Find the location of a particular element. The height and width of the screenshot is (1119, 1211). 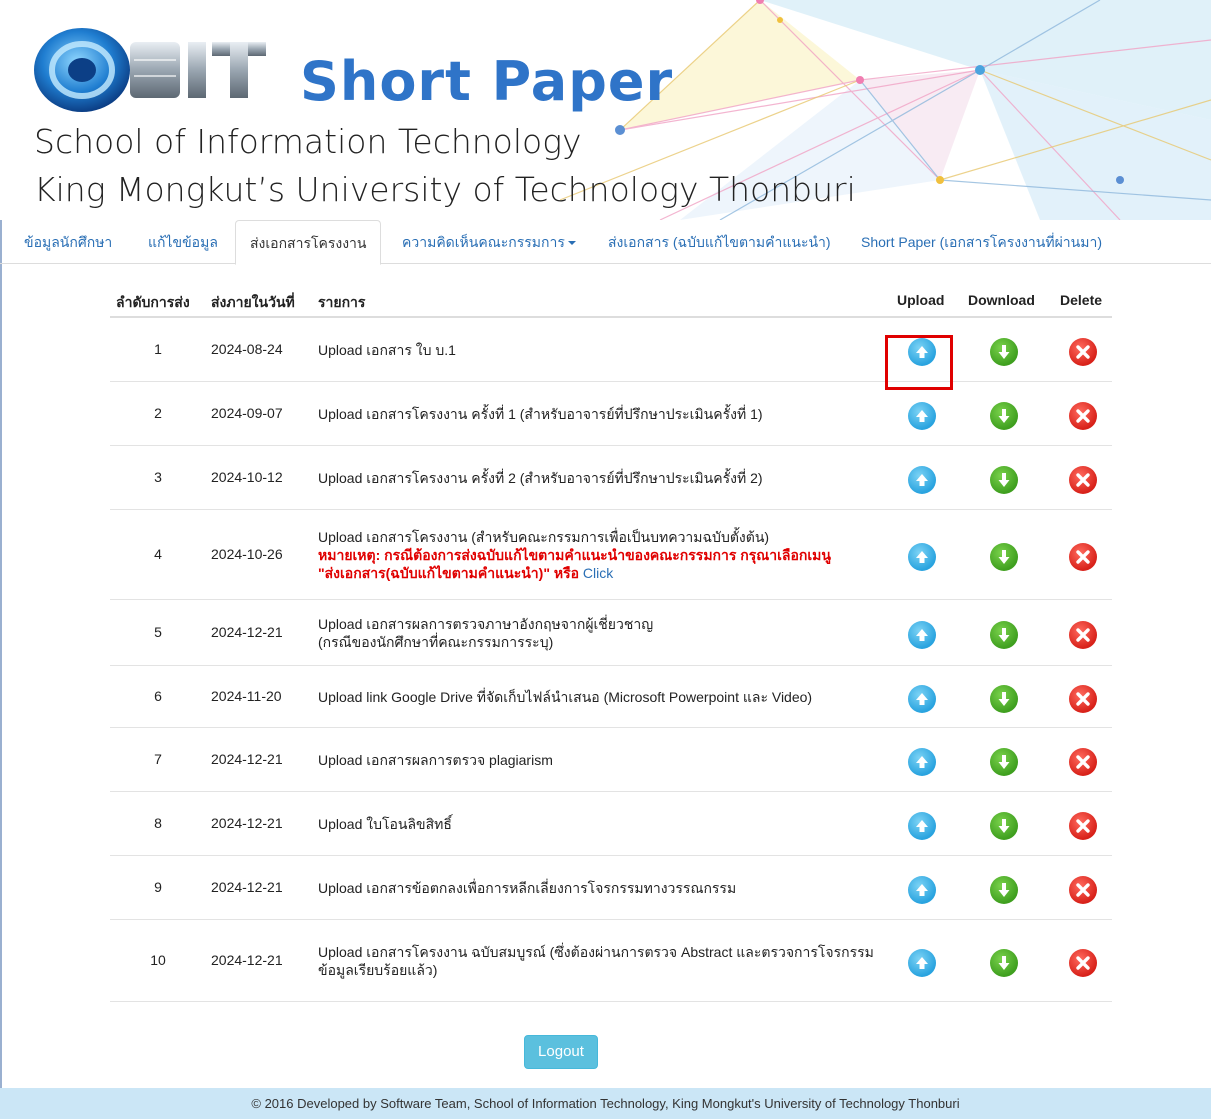

header-num: ลำดับการส่ง is located at coordinates (153, 302).